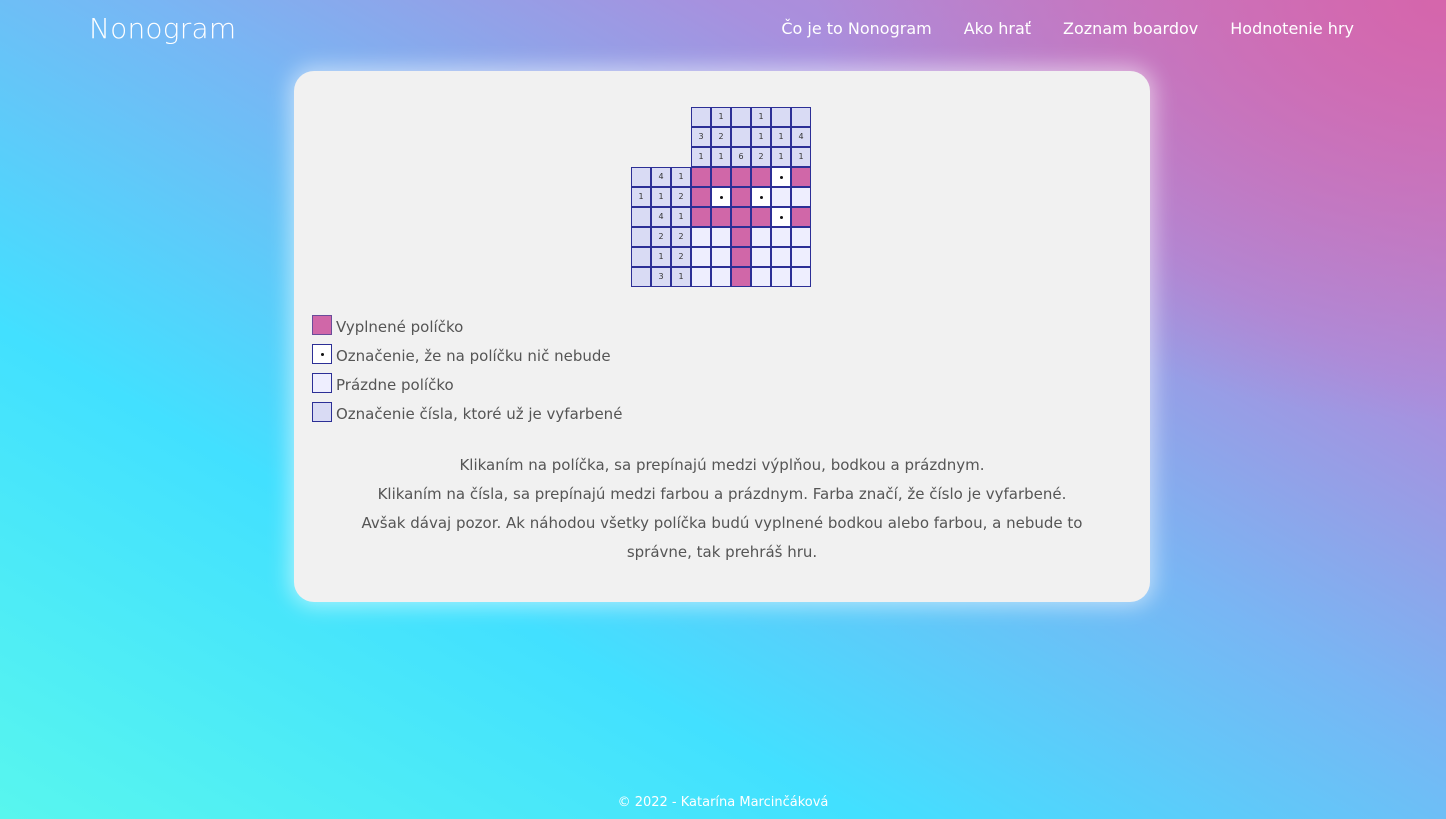  I want to click on legend-swatch-clue, so click(322, 411).